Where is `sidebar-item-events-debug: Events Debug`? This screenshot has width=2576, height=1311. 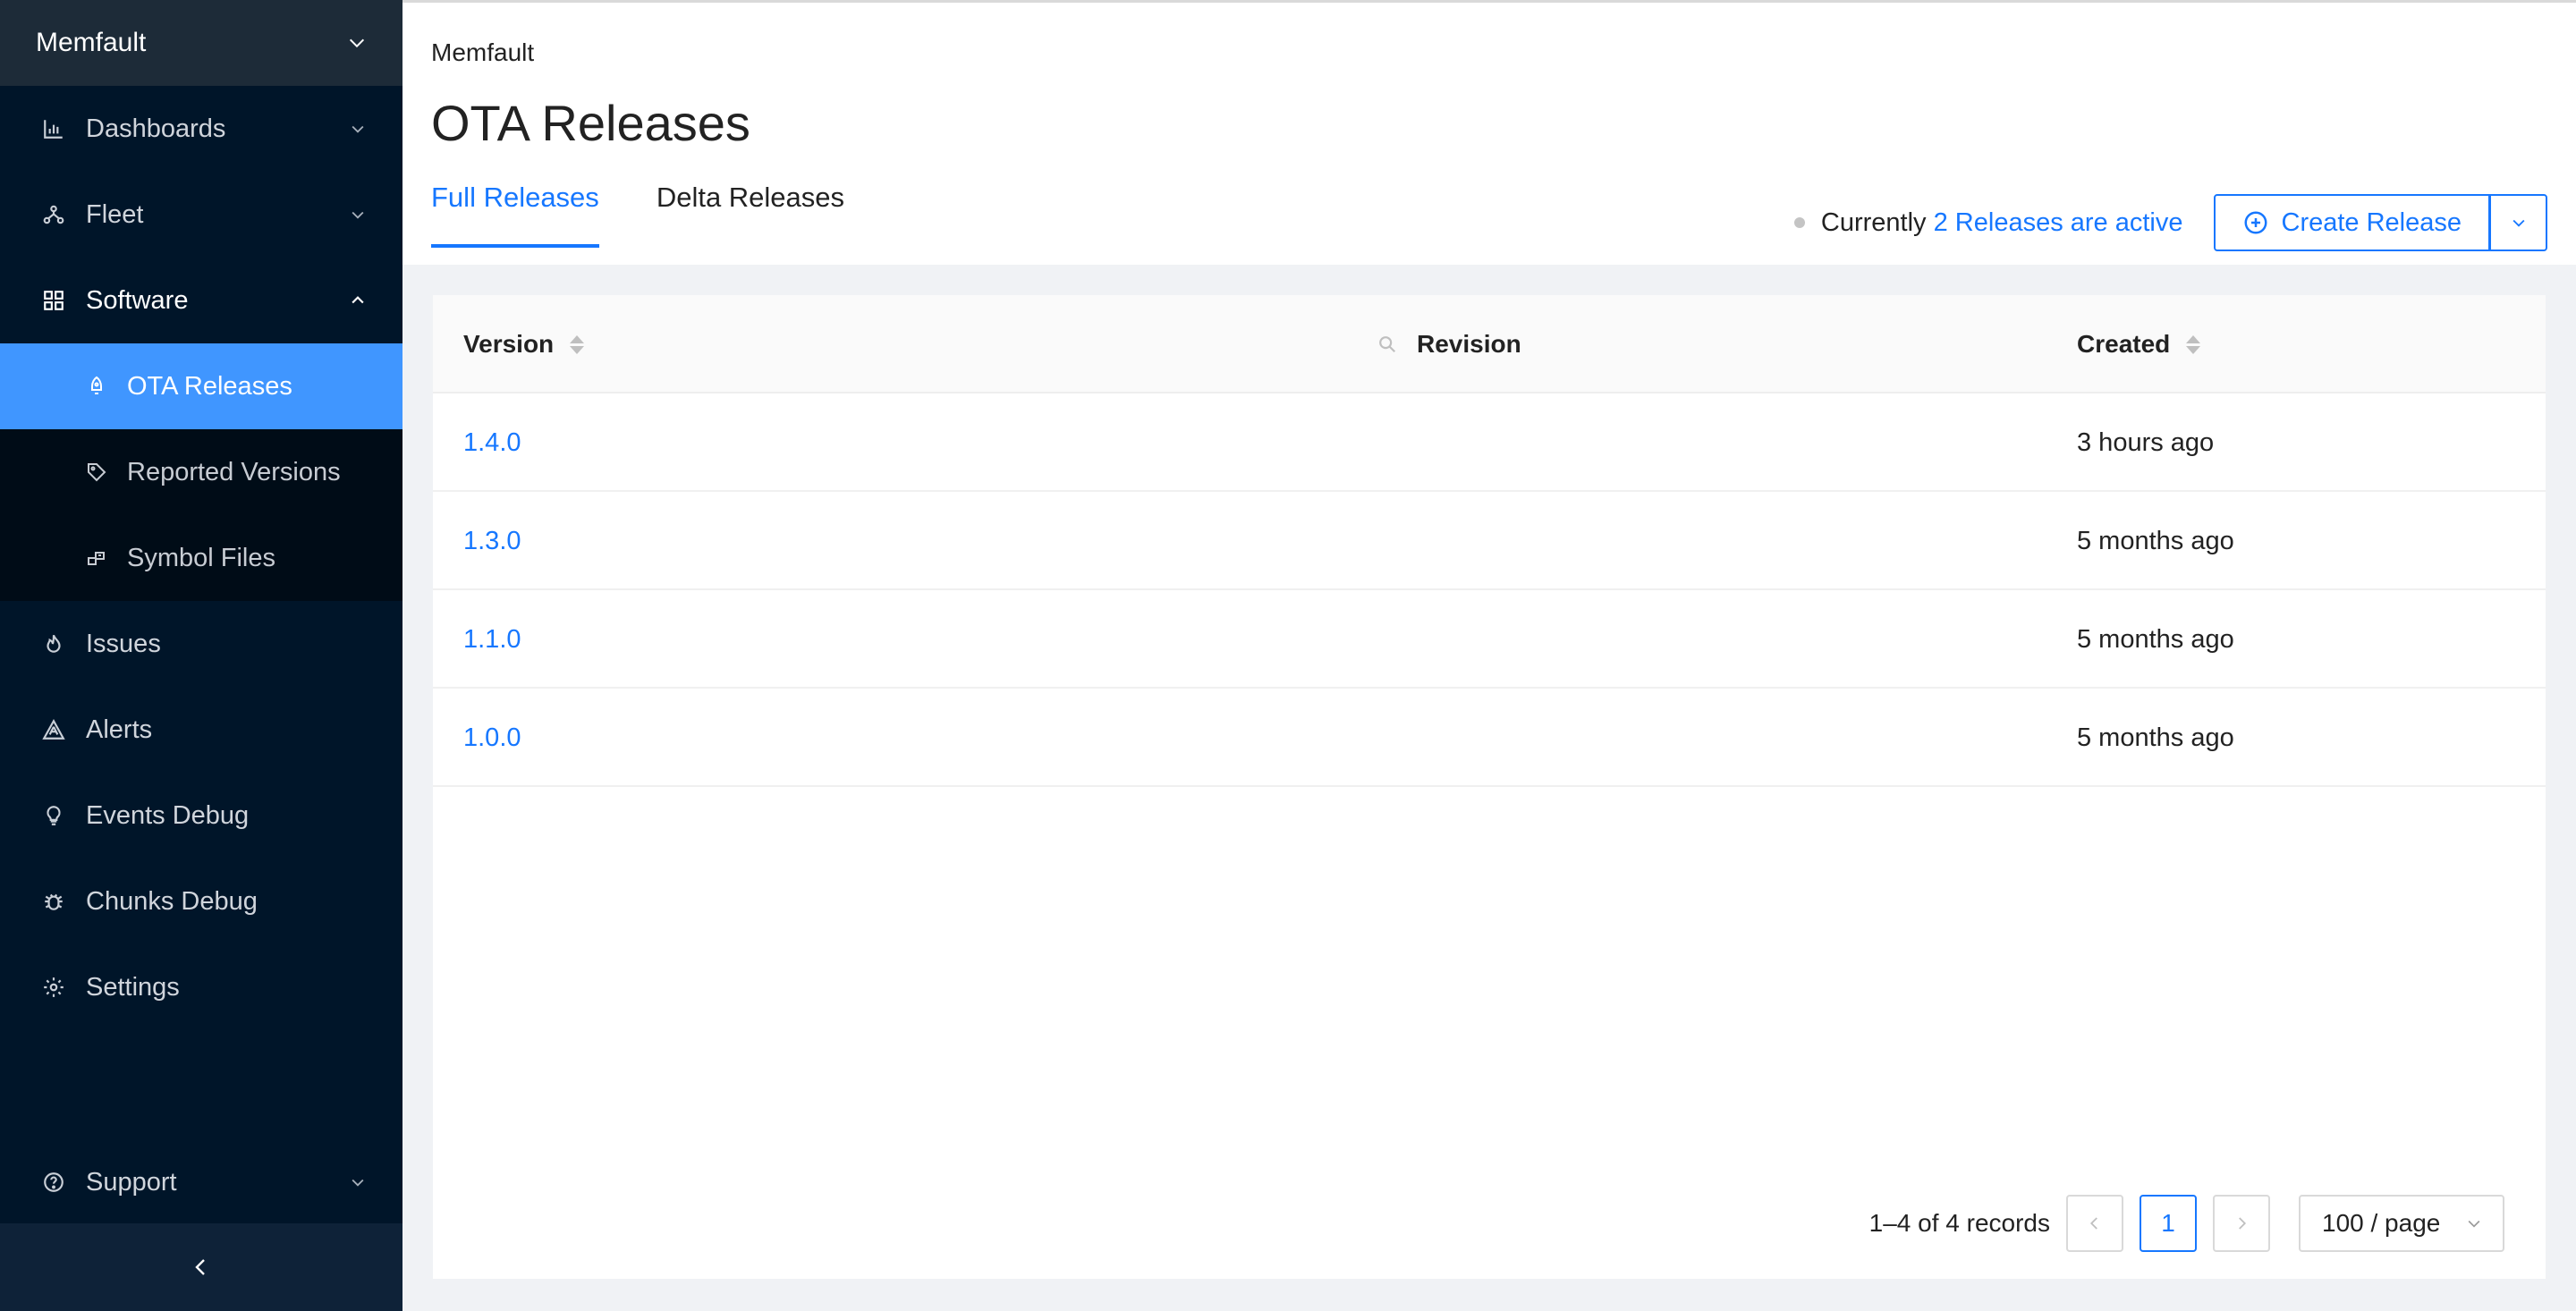 sidebar-item-events-debug: Events Debug is located at coordinates (201, 815).